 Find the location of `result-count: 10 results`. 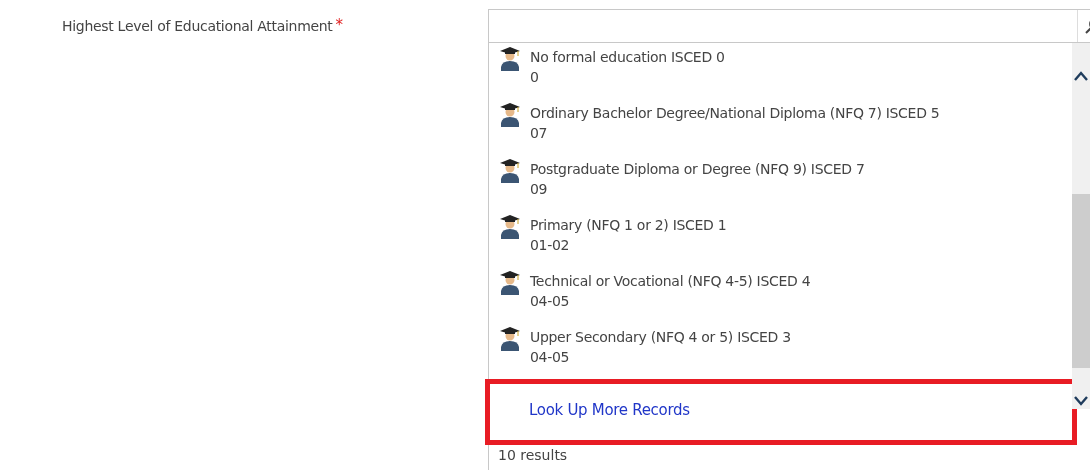

result-count: 10 results is located at coordinates (533, 455).